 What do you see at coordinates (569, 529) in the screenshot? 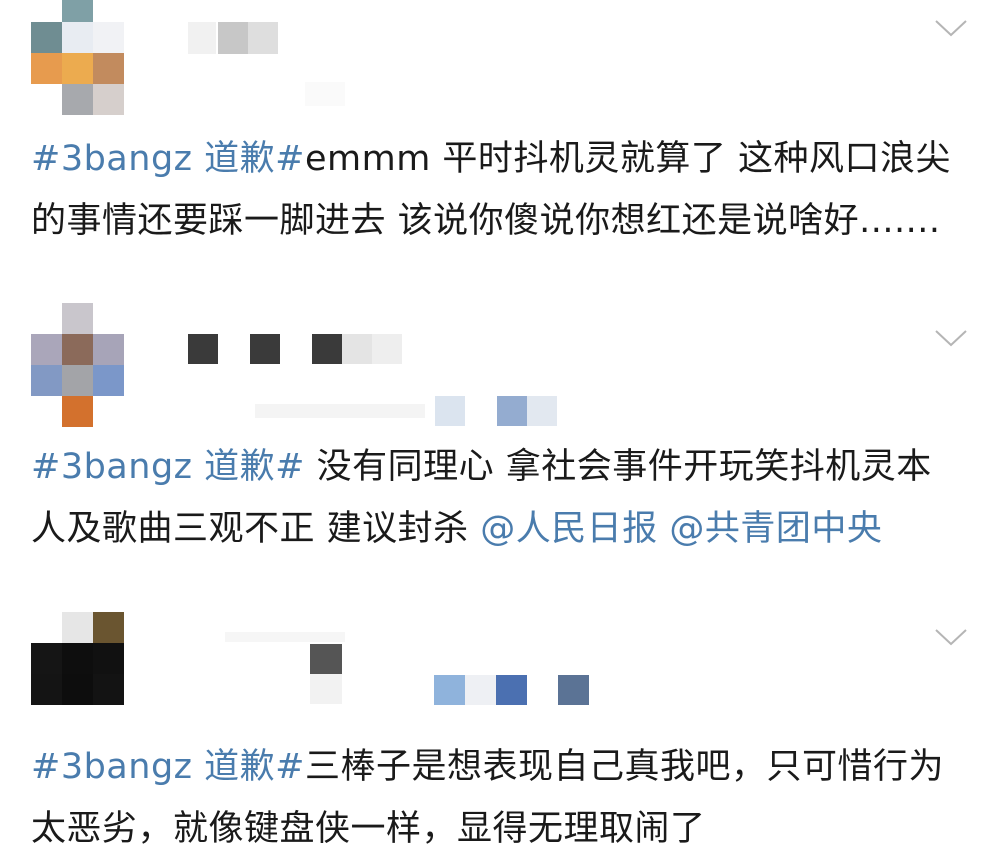
I see `mention-link: @人民日报` at bounding box center [569, 529].